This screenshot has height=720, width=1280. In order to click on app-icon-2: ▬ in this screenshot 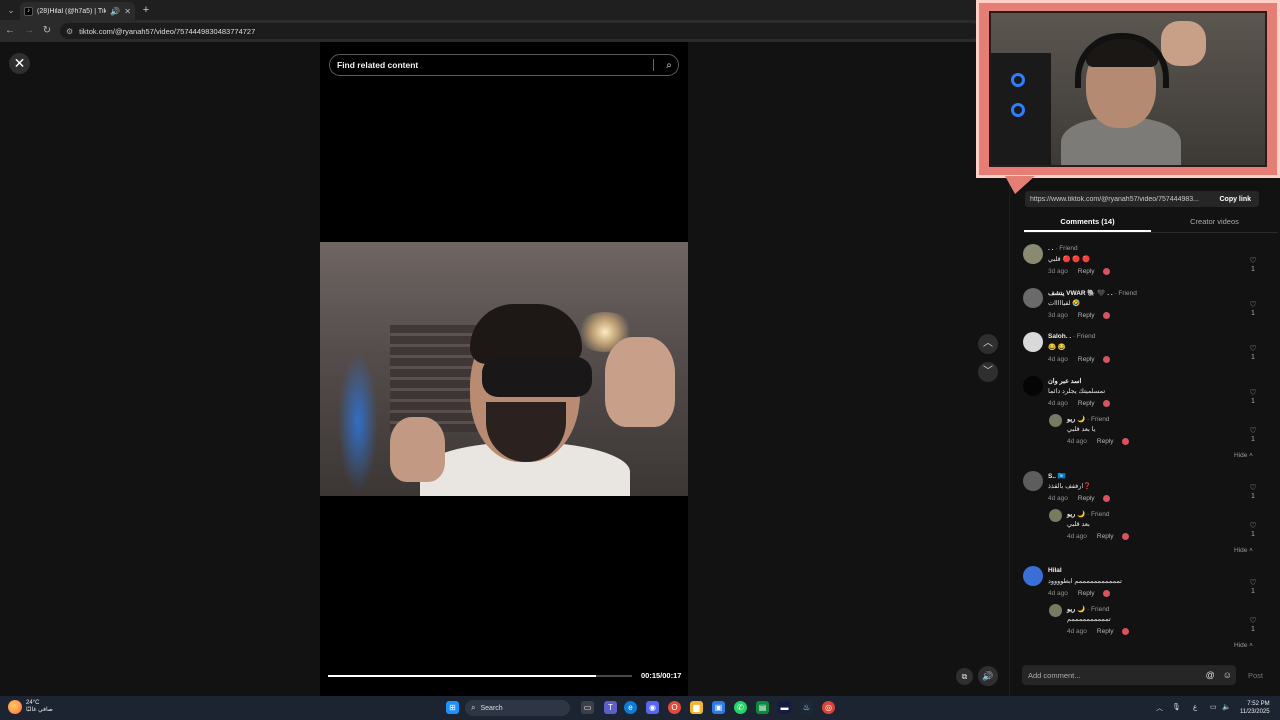, I will do `click(784, 707)`.